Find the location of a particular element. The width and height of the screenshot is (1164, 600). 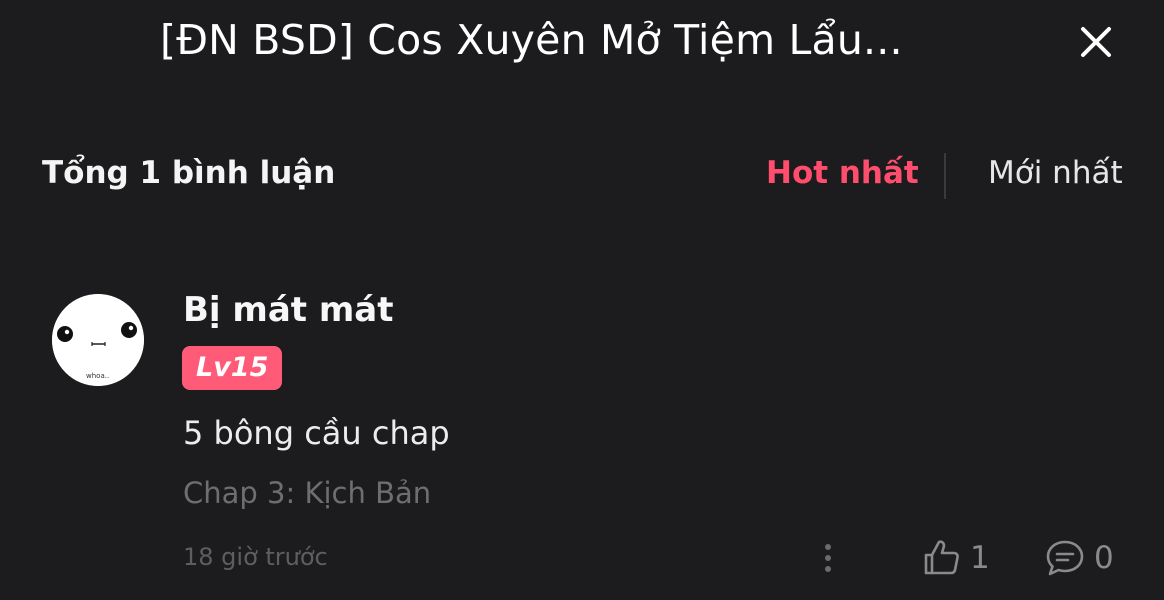

like-button: 1 is located at coordinates (955, 558).